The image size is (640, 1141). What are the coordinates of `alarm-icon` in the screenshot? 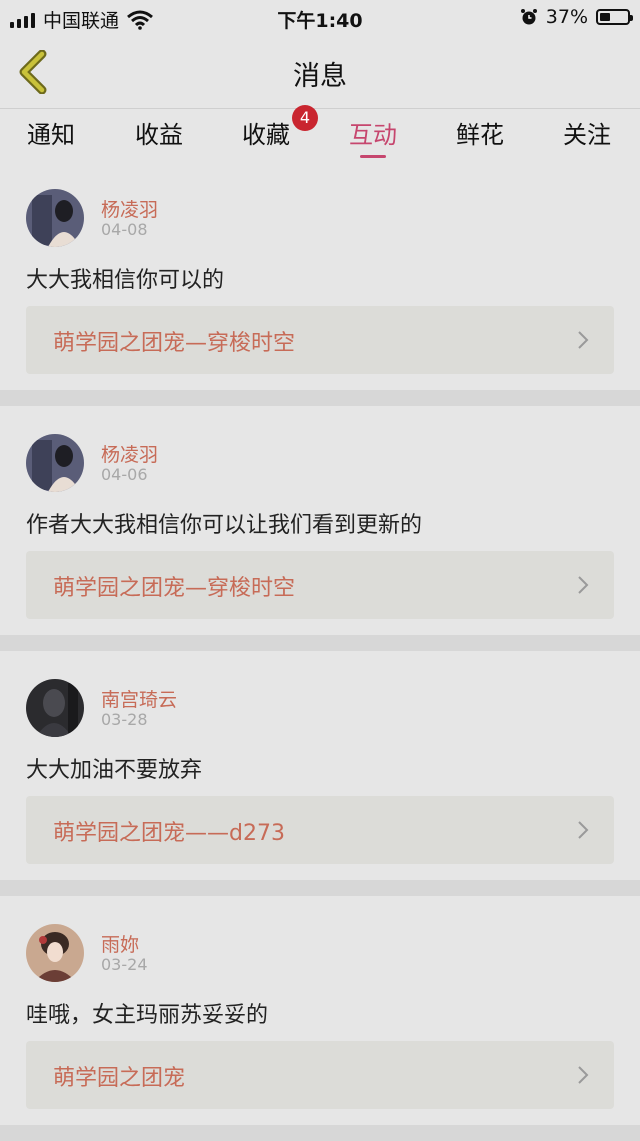 It's located at (528, 17).